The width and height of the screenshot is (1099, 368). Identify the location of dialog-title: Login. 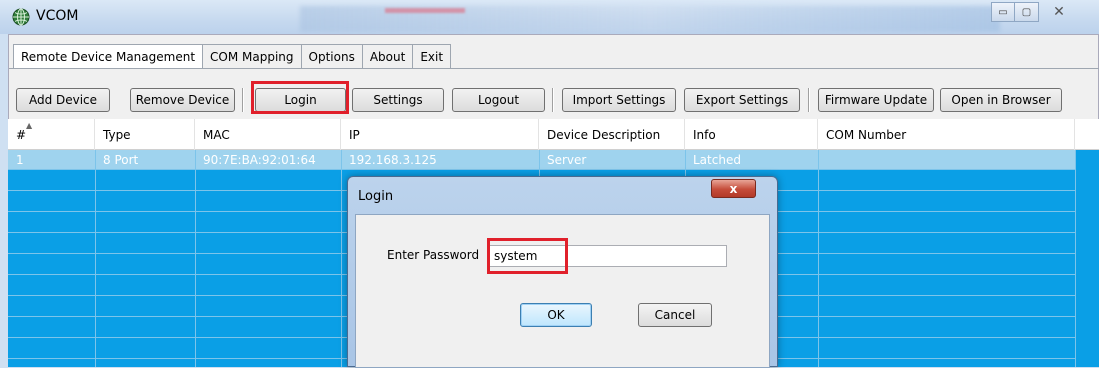
(376, 196).